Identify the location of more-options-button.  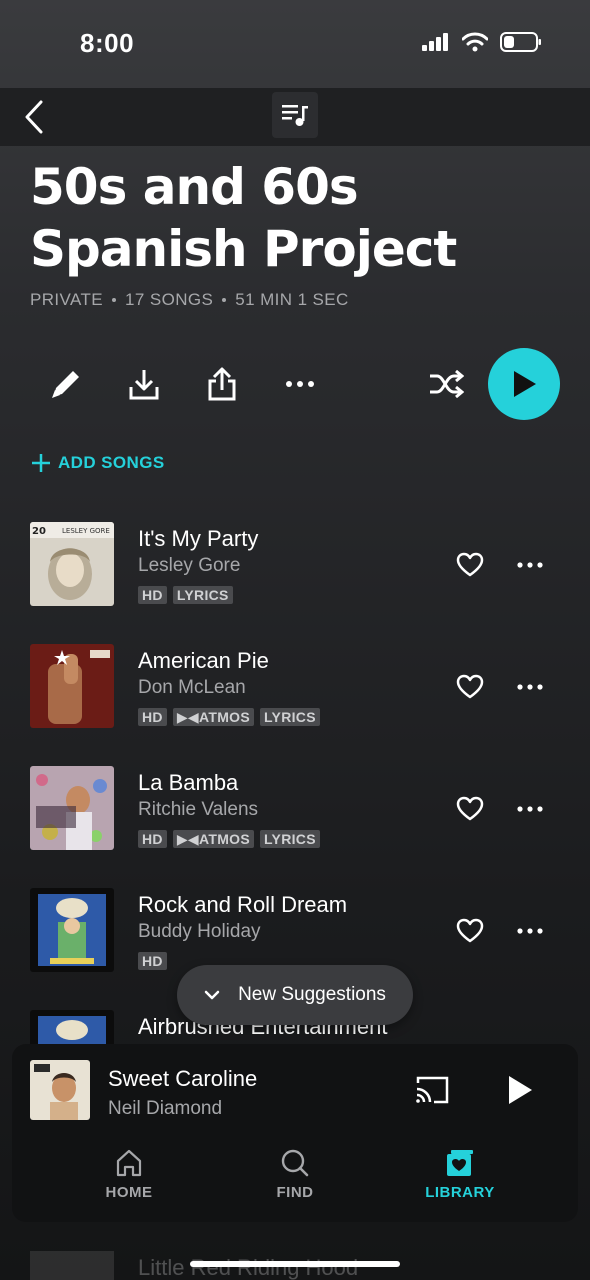
(300, 384).